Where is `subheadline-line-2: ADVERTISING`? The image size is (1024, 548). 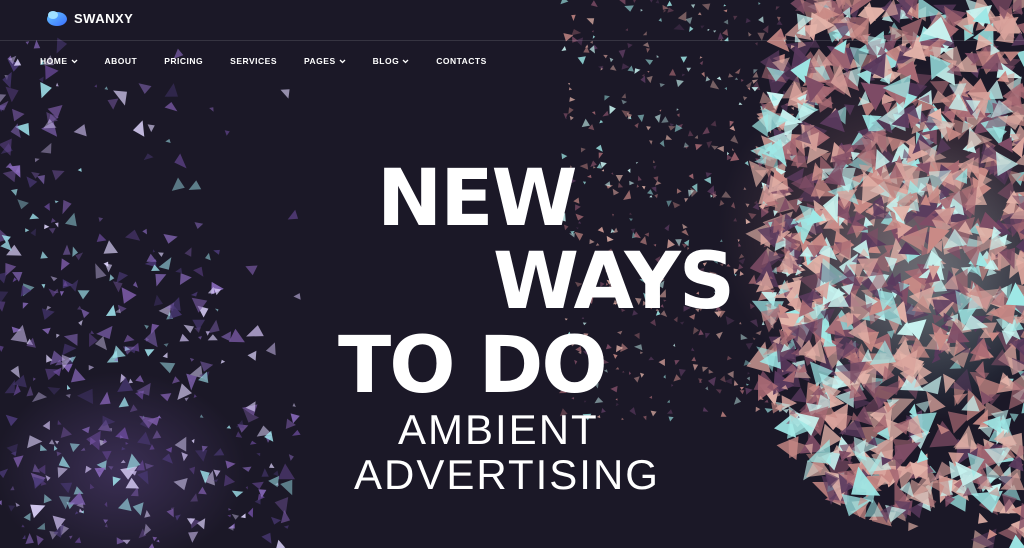 subheadline-line-2: ADVERTISING is located at coordinates (507, 474).